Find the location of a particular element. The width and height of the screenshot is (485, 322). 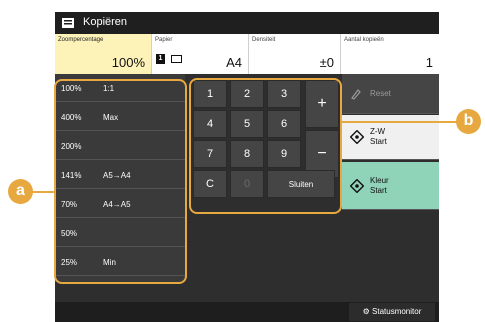

status-monitor-icon: ⚙ is located at coordinates (366, 311).